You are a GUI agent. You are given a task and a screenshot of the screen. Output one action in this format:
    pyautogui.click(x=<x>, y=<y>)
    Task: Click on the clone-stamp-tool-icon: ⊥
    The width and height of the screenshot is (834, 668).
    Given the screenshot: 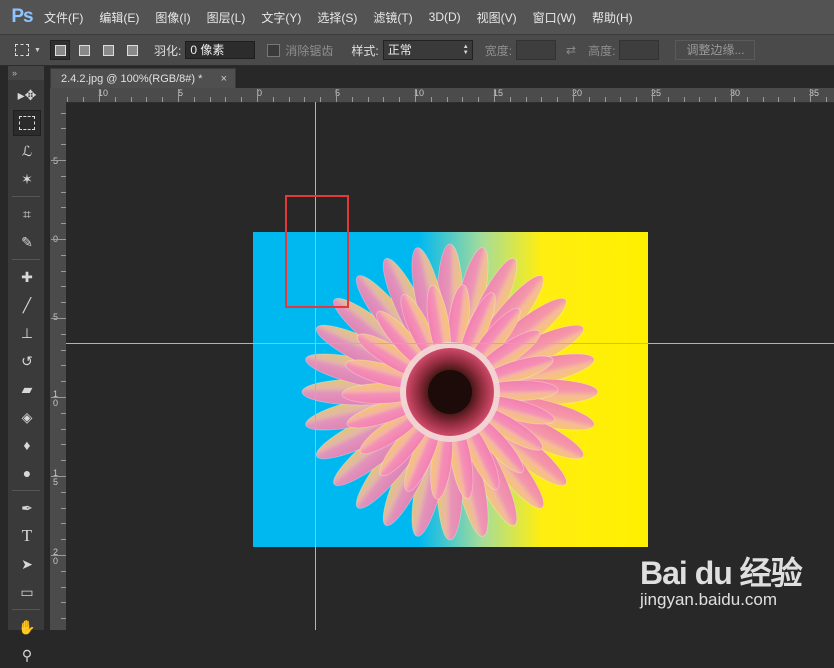 What is the action you would take?
    pyautogui.click(x=27, y=333)
    